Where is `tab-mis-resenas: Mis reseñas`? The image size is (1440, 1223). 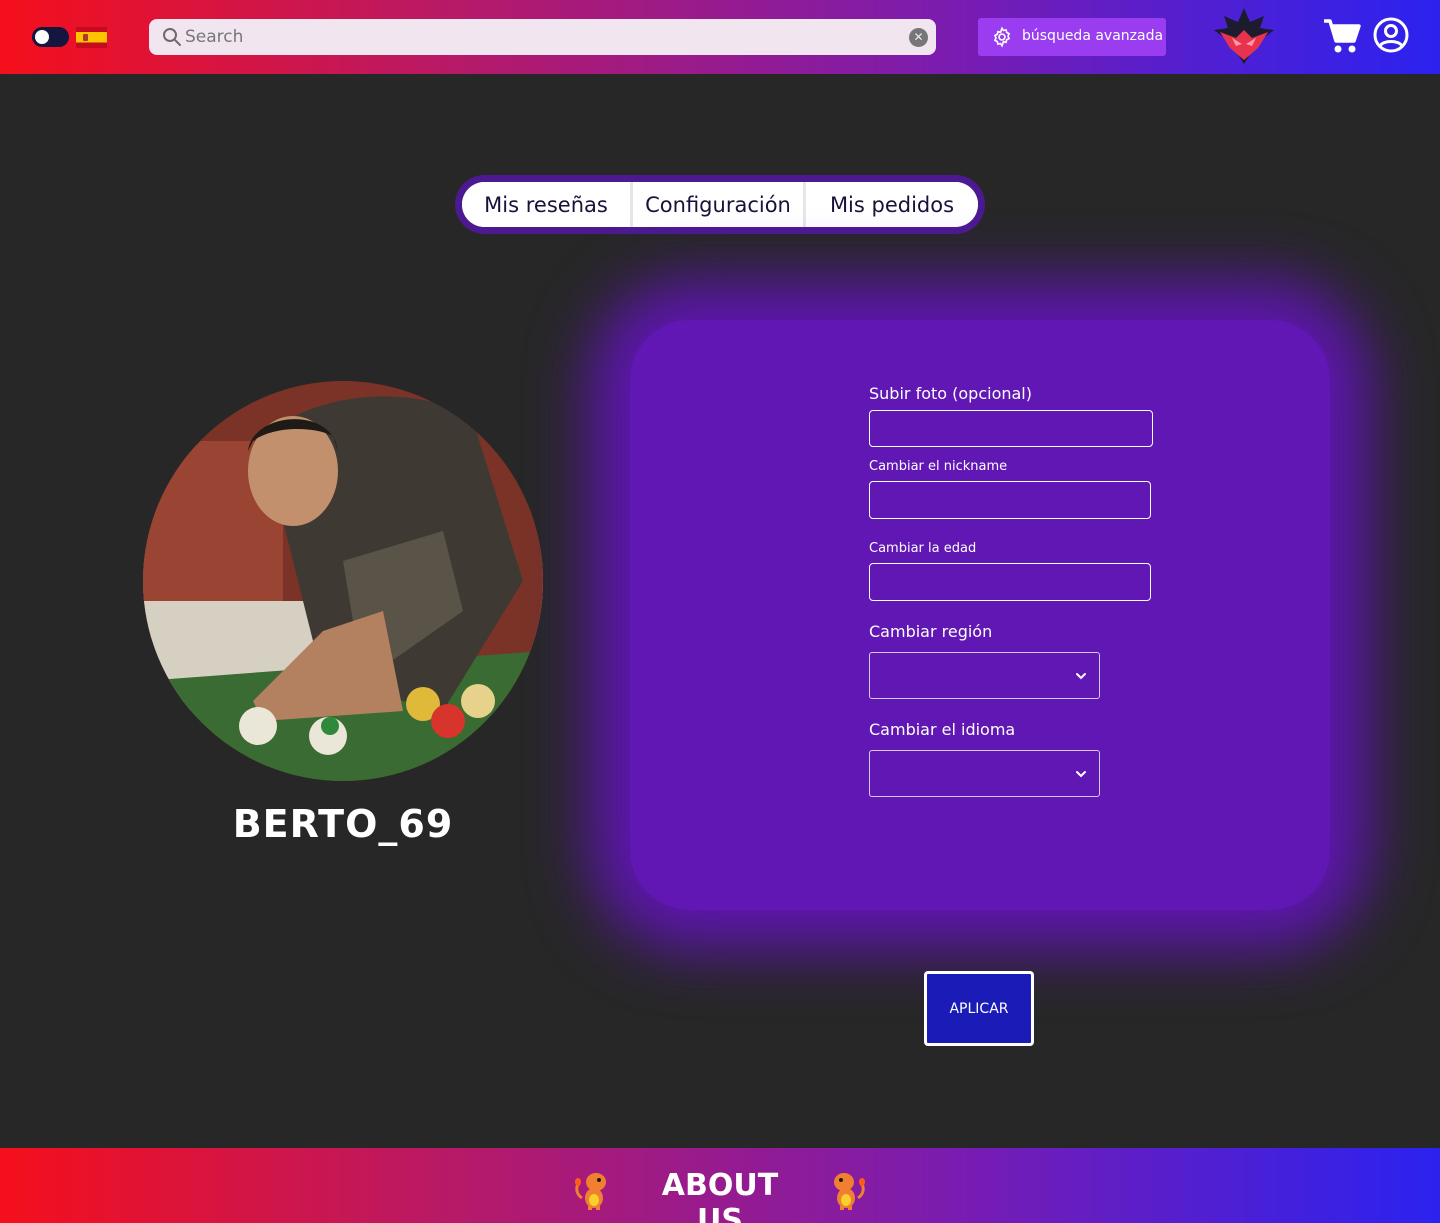 tab-mis-resenas: Mis reseñas is located at coordinates (546, 204).